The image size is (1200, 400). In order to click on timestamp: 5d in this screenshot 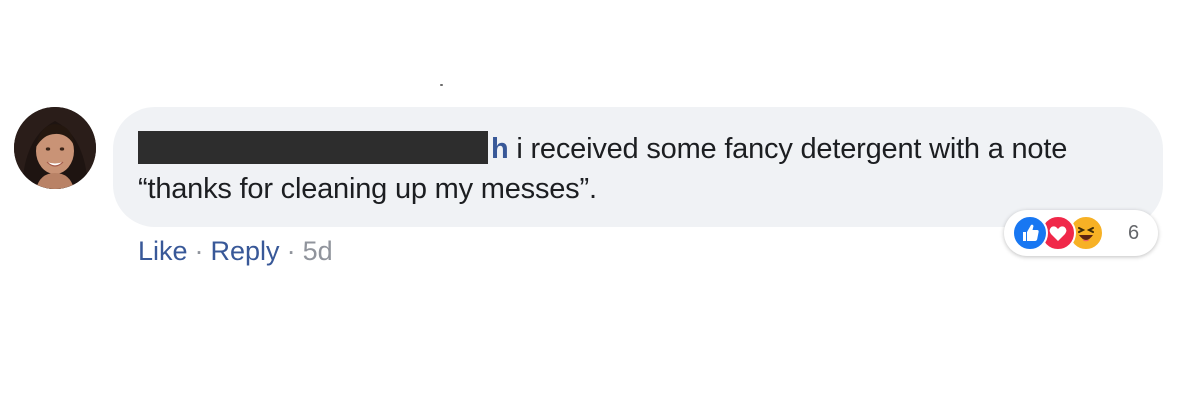, I will do `click(318, 251)`.